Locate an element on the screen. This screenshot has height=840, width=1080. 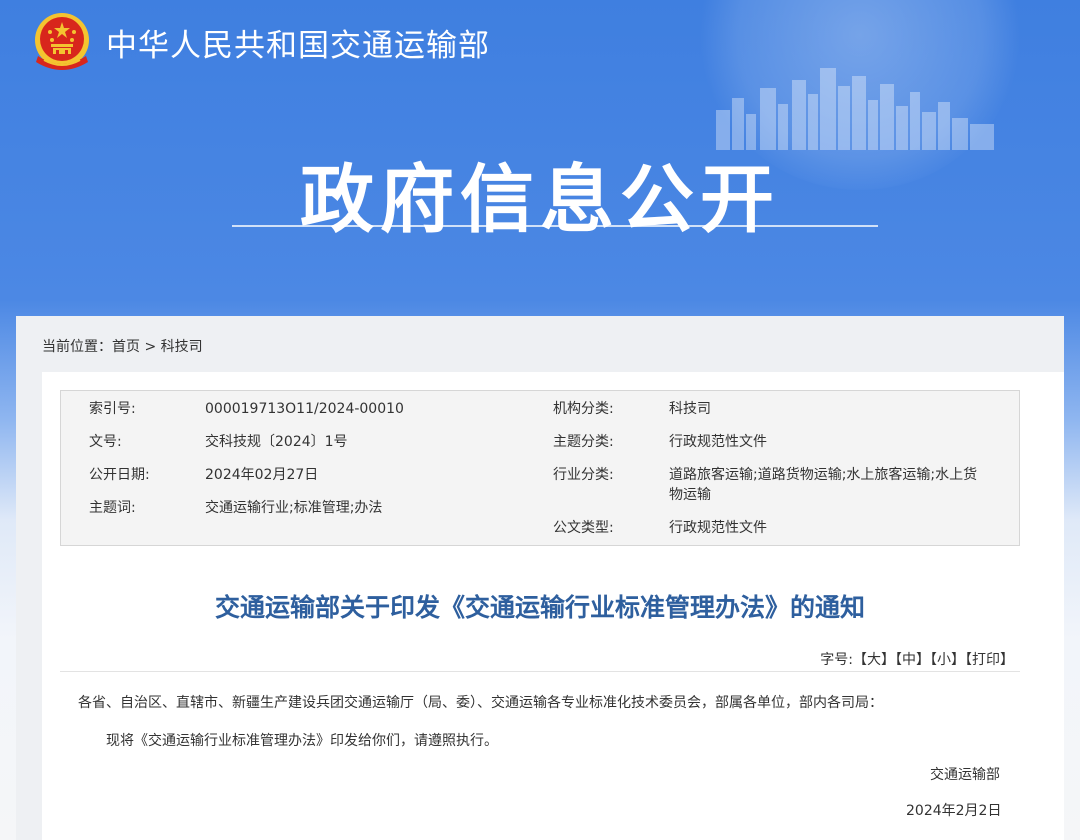
city-skyline-graphic is located at coordinates (855, 109).